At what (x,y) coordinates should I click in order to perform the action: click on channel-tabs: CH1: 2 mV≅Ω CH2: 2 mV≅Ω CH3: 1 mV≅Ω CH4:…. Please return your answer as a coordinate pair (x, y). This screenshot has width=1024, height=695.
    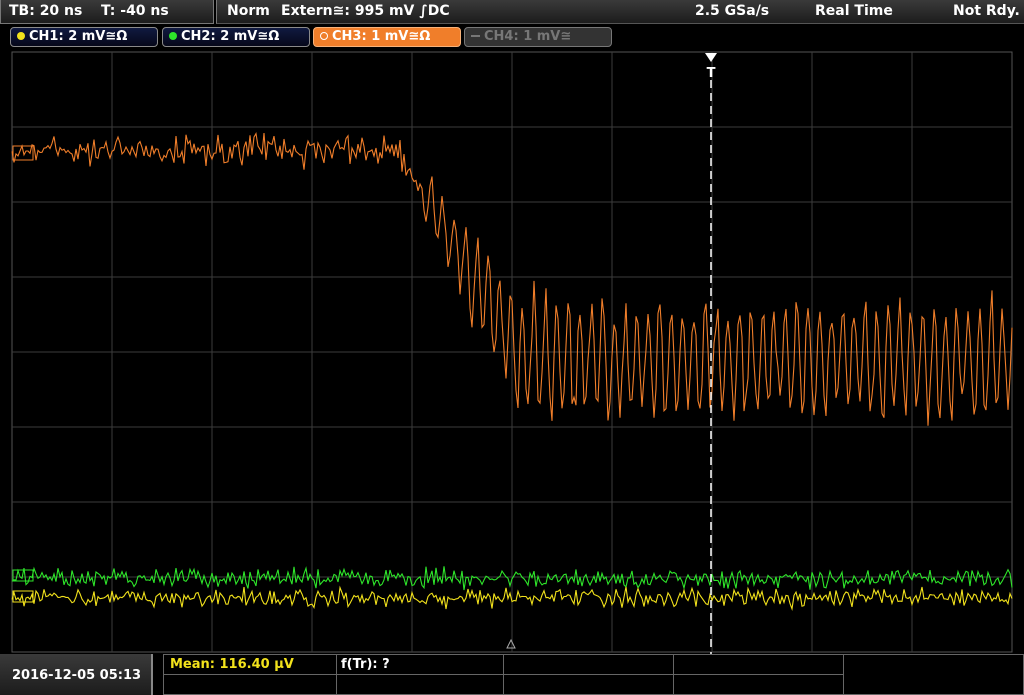
    Looking at the image, I should click on (512, 37).